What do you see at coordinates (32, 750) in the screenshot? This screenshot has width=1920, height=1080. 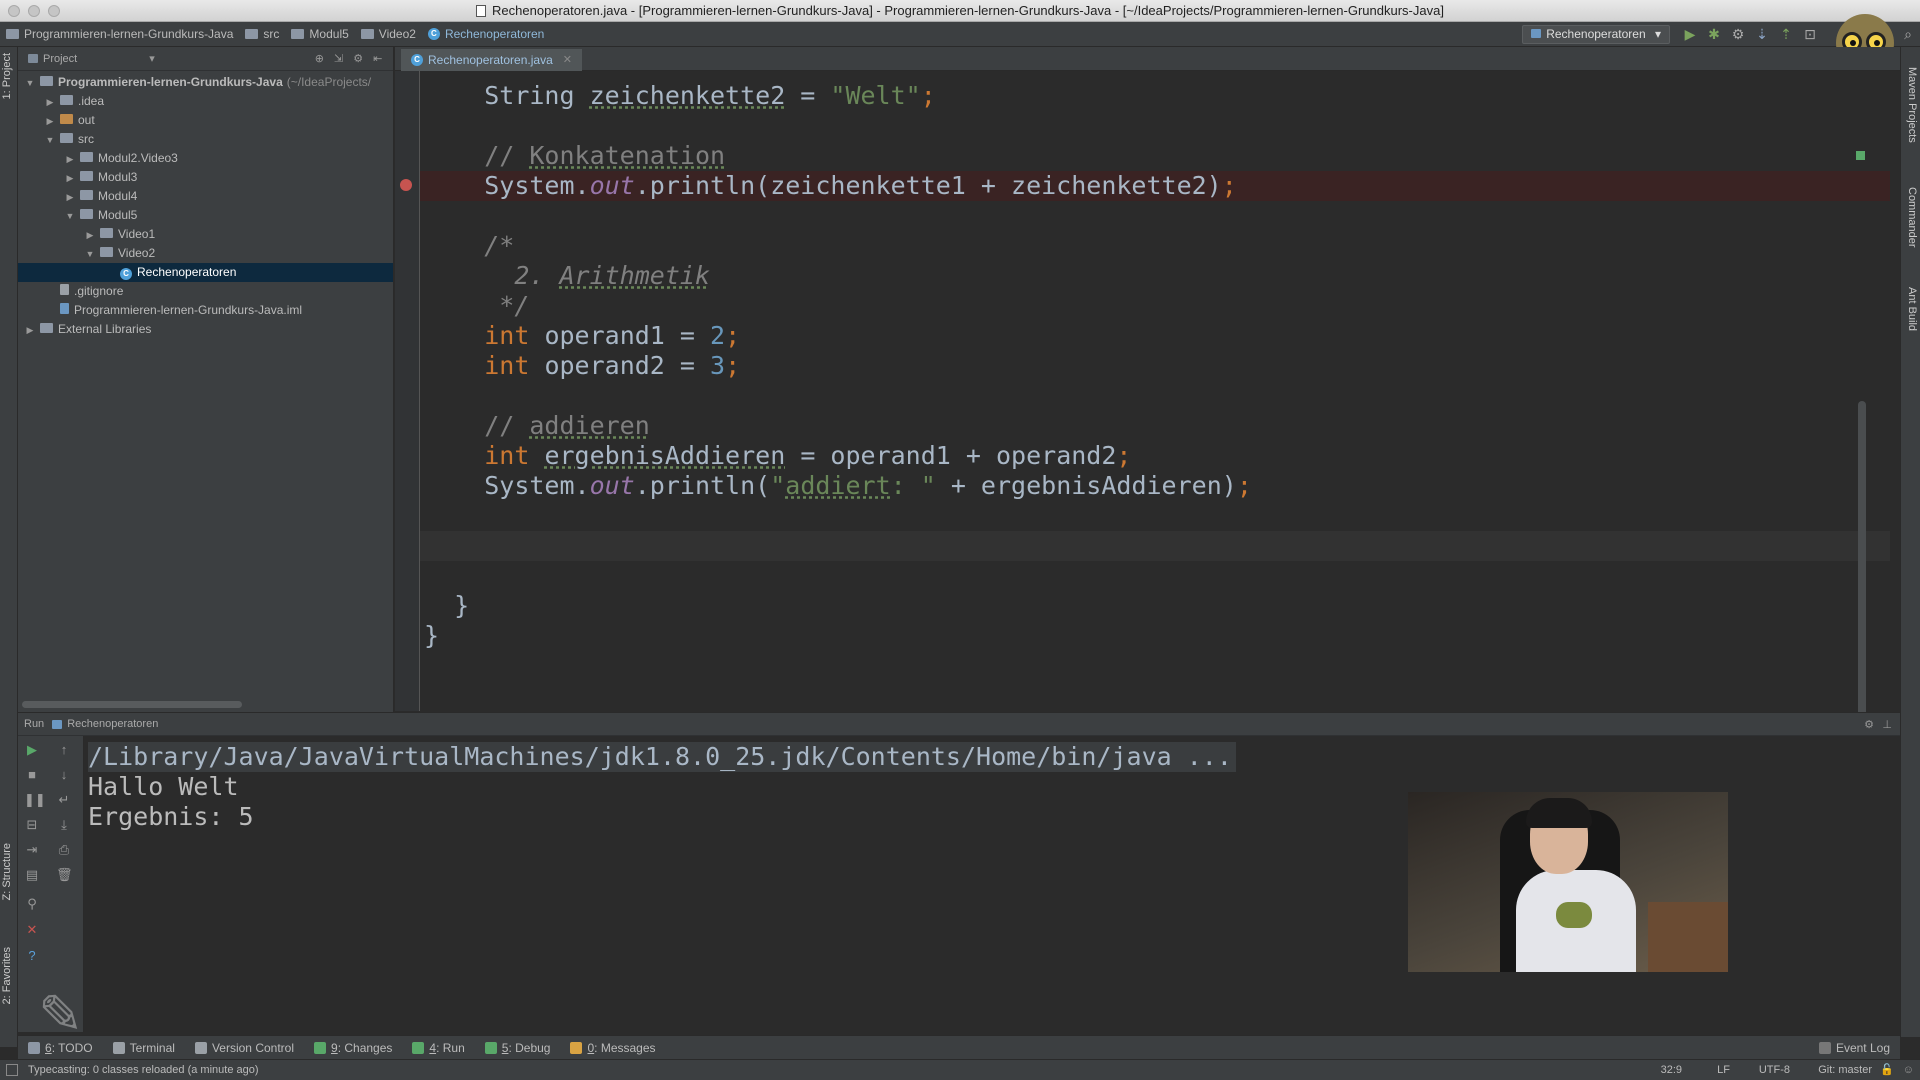 I see `rerun-icon: ▶` at bounding box center [32, 750].